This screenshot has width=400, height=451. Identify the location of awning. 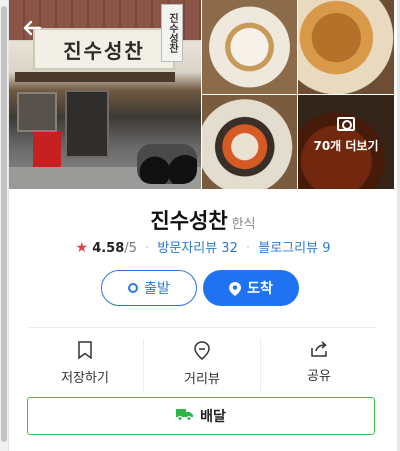
(95, 77).